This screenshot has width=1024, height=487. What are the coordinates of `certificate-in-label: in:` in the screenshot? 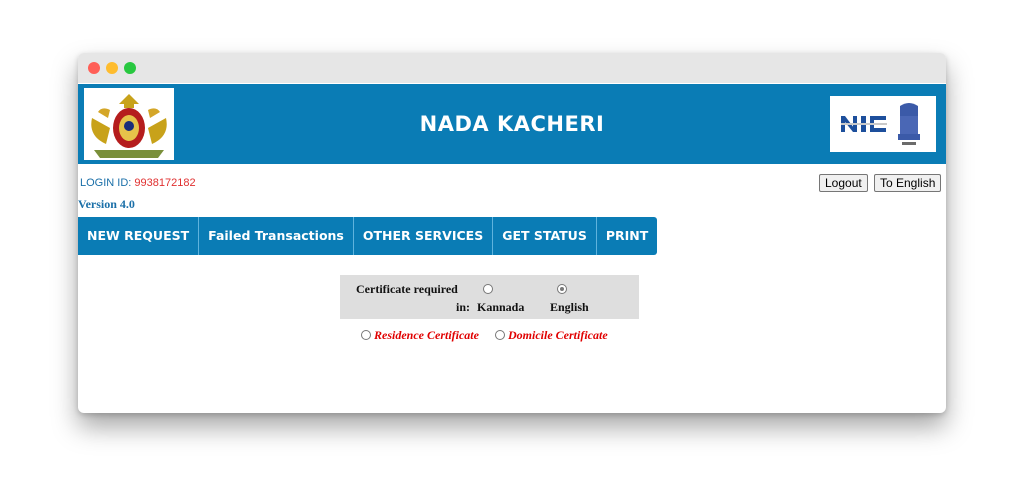 It's located at (463, 307).